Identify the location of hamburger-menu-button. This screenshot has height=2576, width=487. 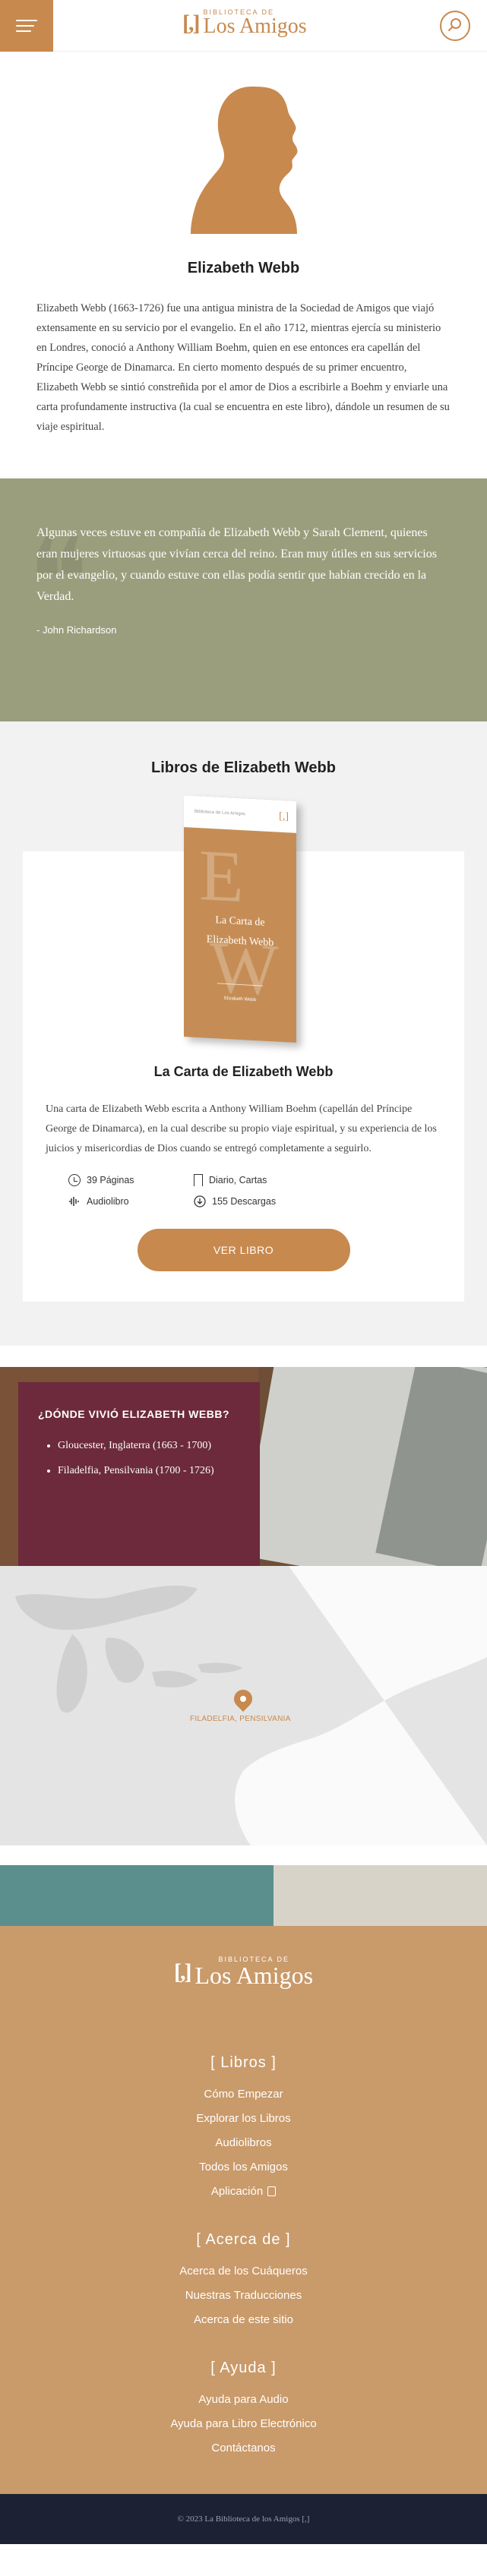
(26, 26).